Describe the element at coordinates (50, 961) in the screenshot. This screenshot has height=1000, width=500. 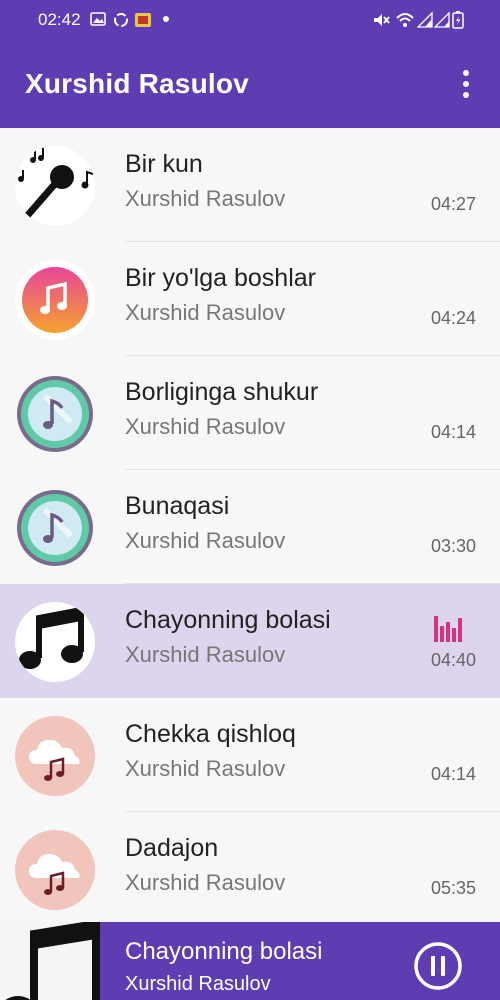
I see `now-playing-music-notes-icon` at that location.